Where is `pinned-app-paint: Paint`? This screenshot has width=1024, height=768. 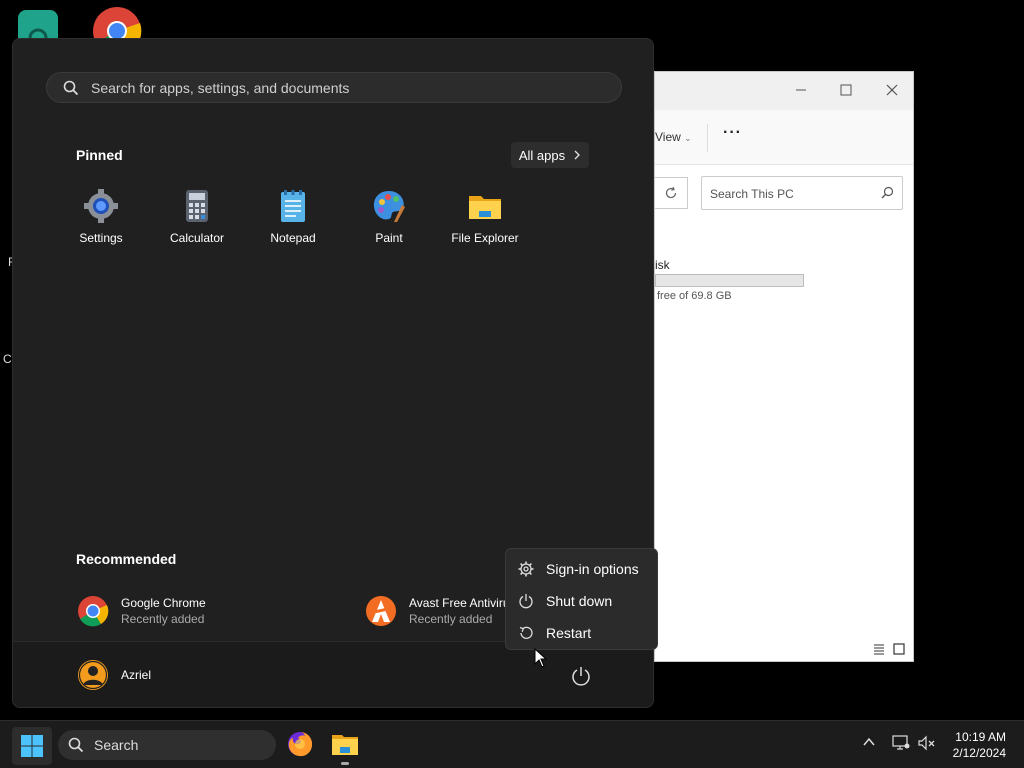
pinned-app-paint: Paint is located at coordinates (389, 219).